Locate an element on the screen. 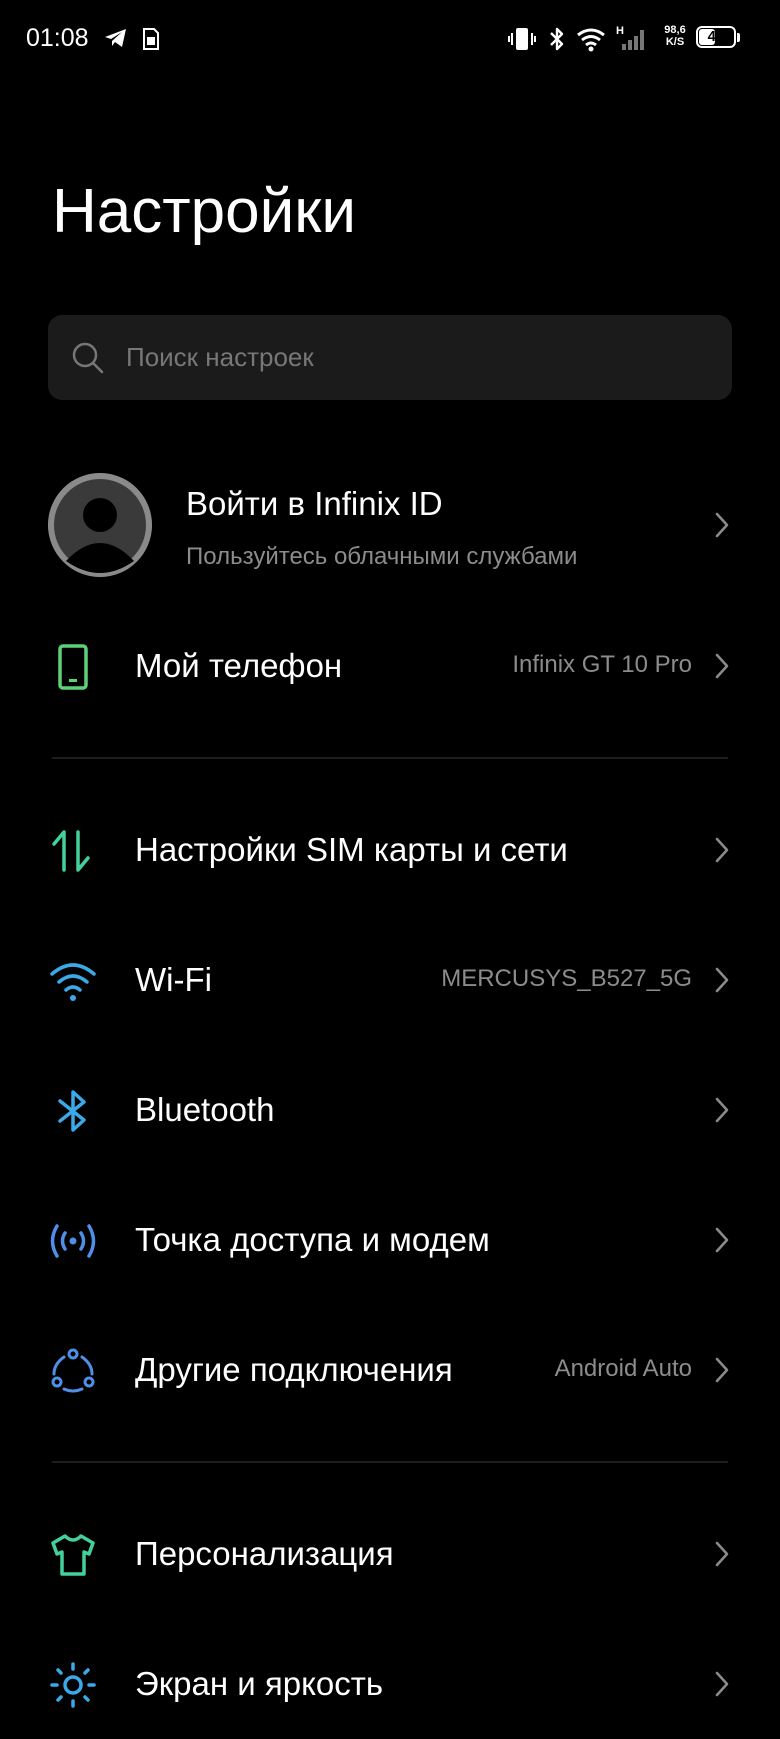 This screenshot has width=780, height=1739. account-subtitle: Пользуйтесь облачными службами is located at coordinates (382, 556).